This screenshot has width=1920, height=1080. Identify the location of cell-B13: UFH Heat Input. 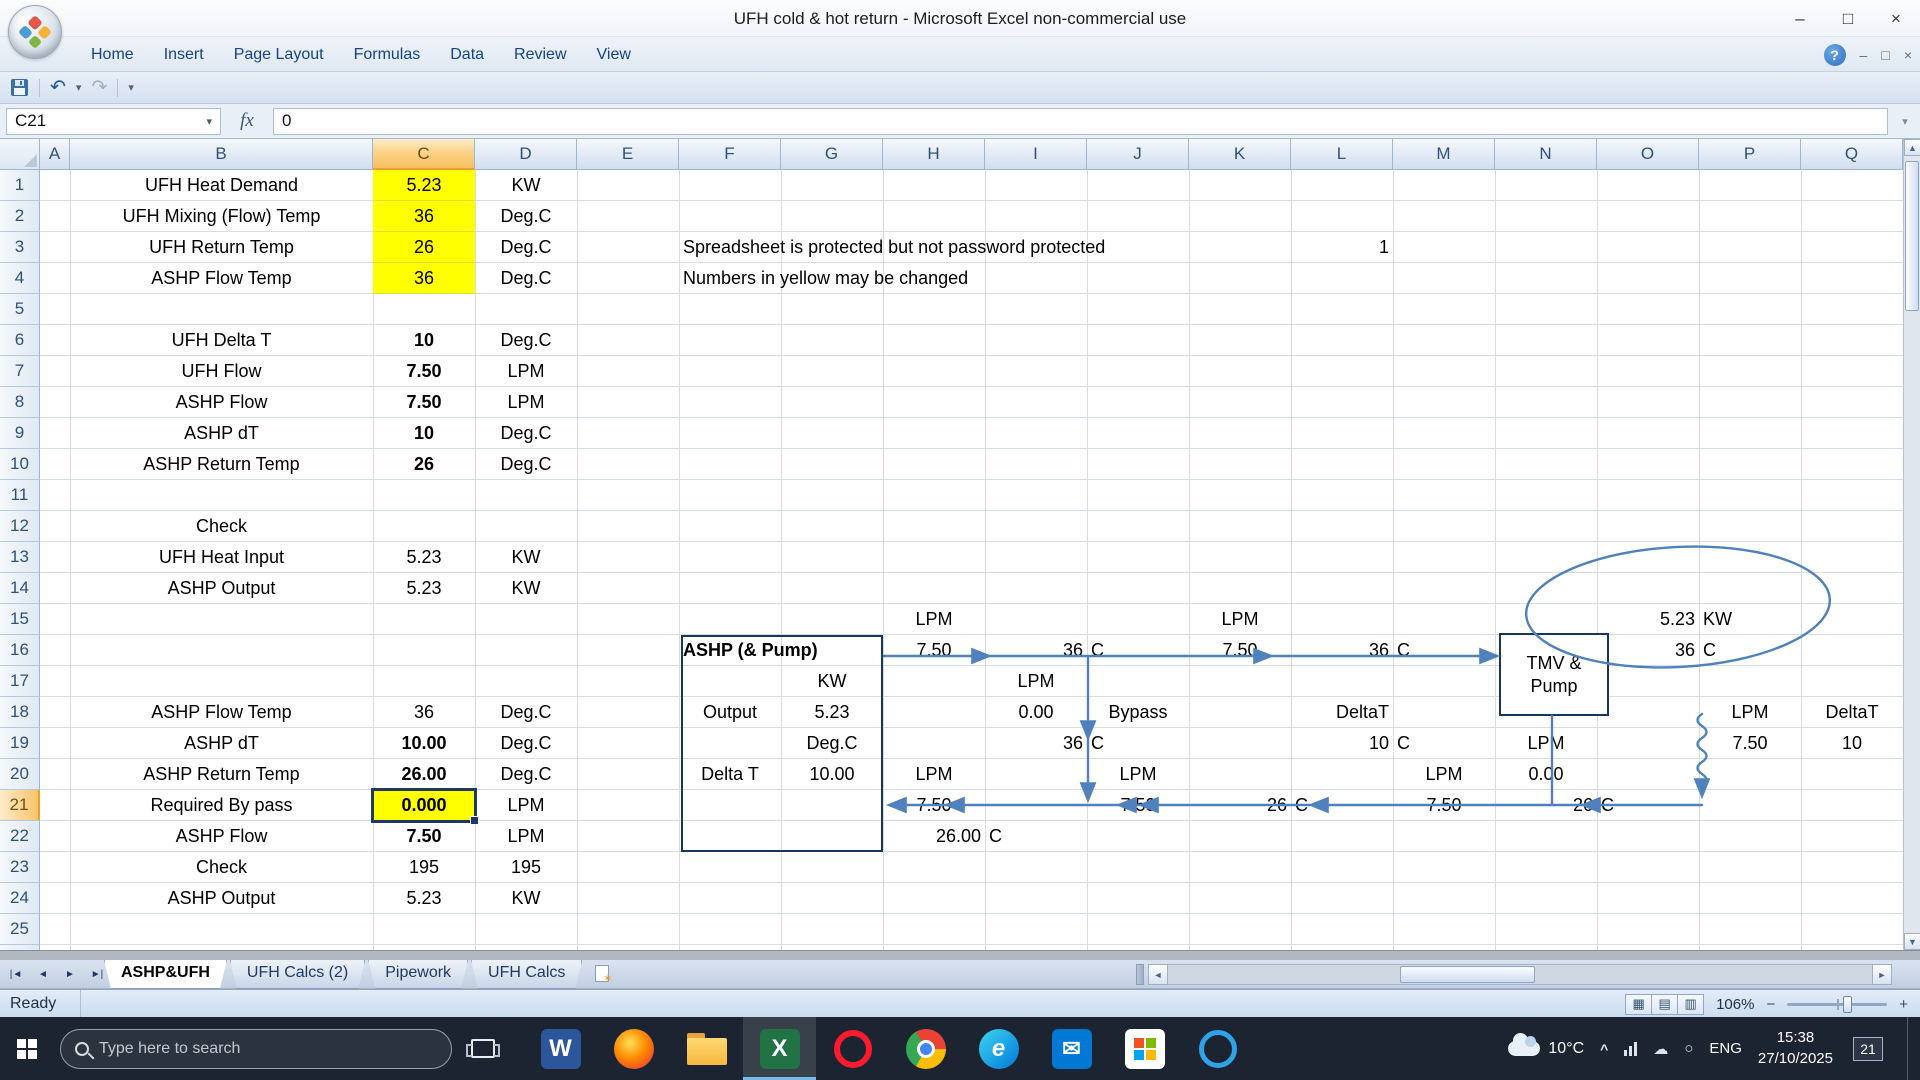
(221, 557).